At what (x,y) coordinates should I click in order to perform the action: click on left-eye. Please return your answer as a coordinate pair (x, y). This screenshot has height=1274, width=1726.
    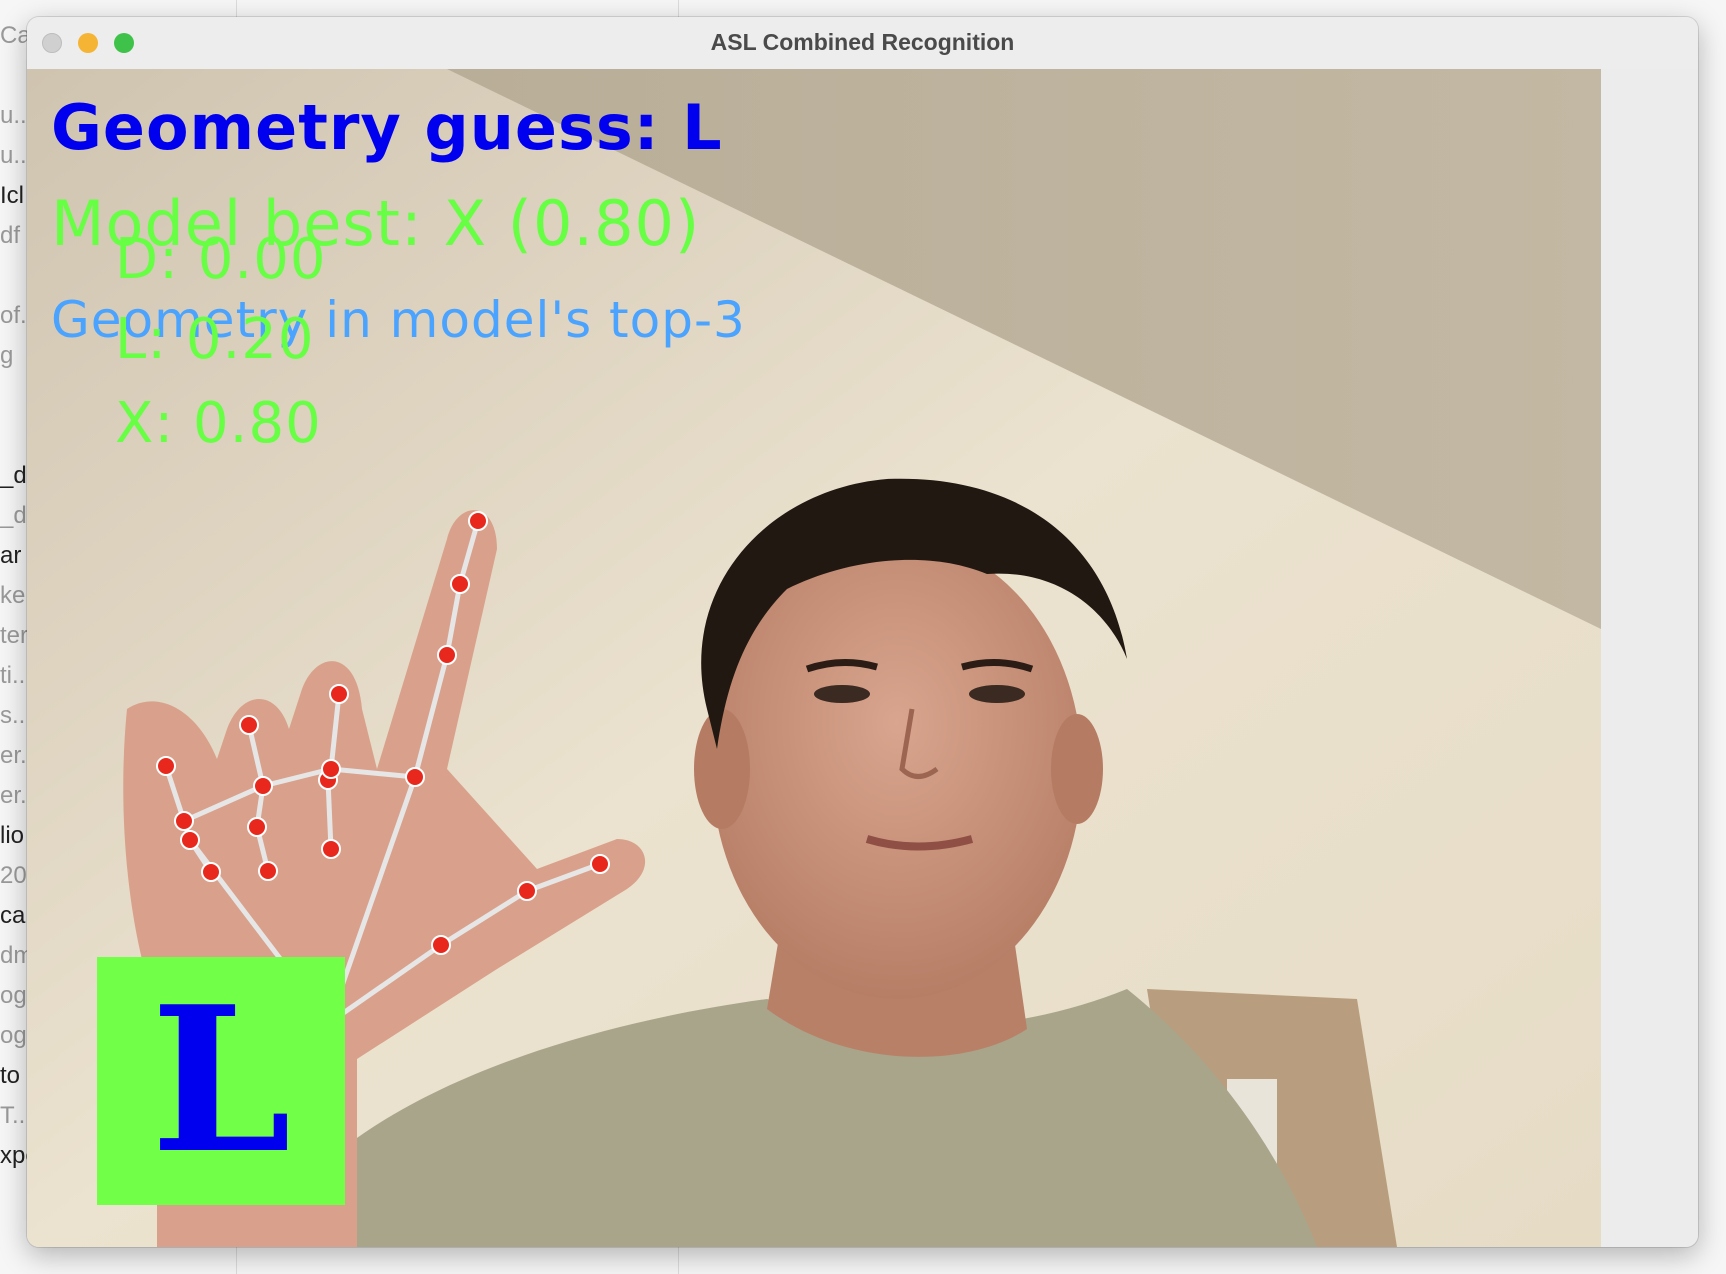
    Looking at the image, I should click on (842, 694).